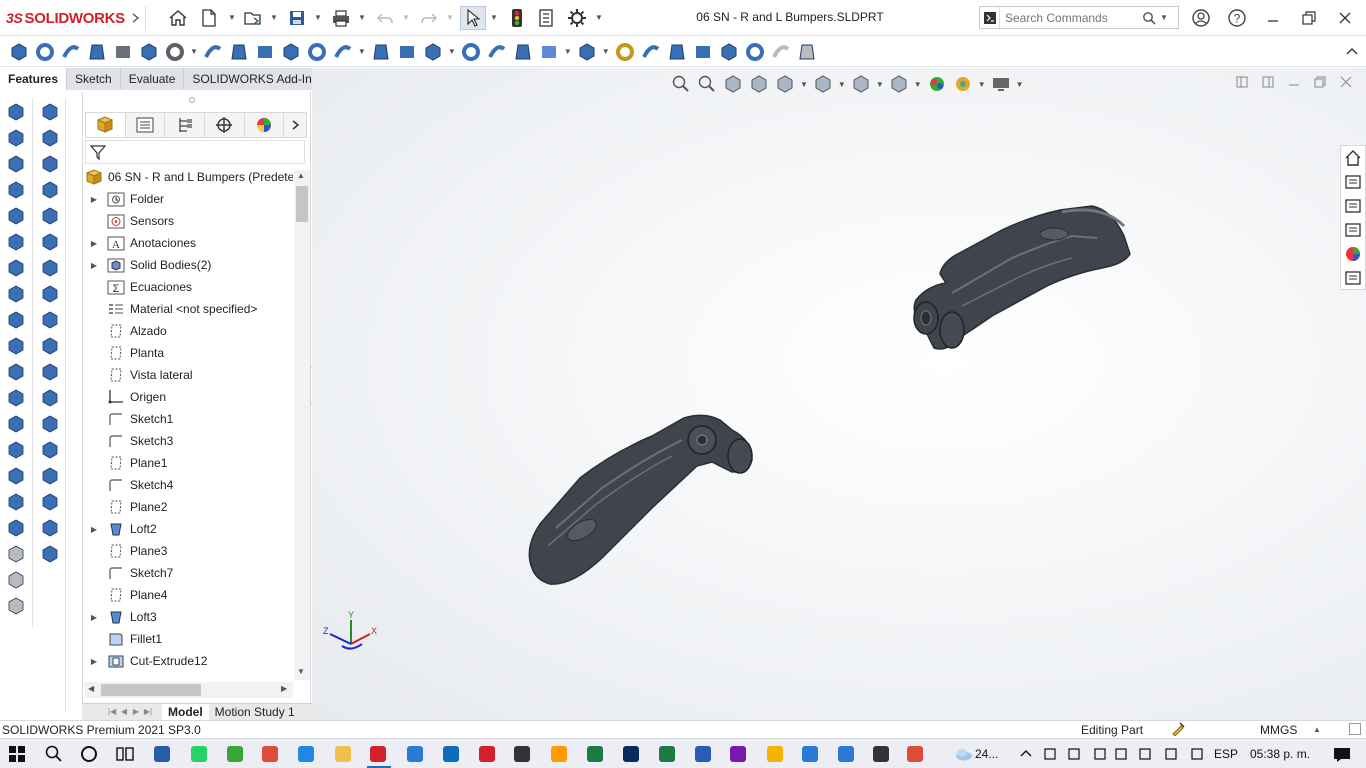 This screenshot has width=1366, height=768. I want to click on excel-file-icon, so click(667, 754).